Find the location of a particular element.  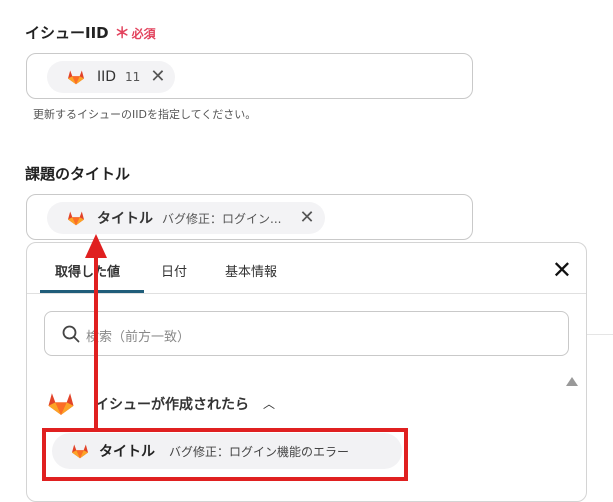

chevron-up-icon: ︿ is located at coordinates (269, 403).